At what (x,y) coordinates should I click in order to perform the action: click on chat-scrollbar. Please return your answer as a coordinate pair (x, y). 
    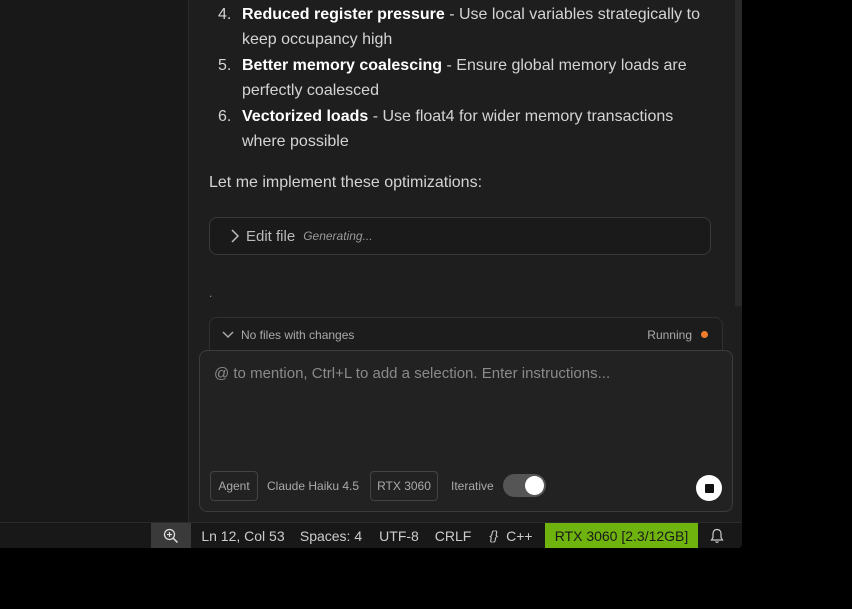
    Looking at the image, I should click on (738, 153).